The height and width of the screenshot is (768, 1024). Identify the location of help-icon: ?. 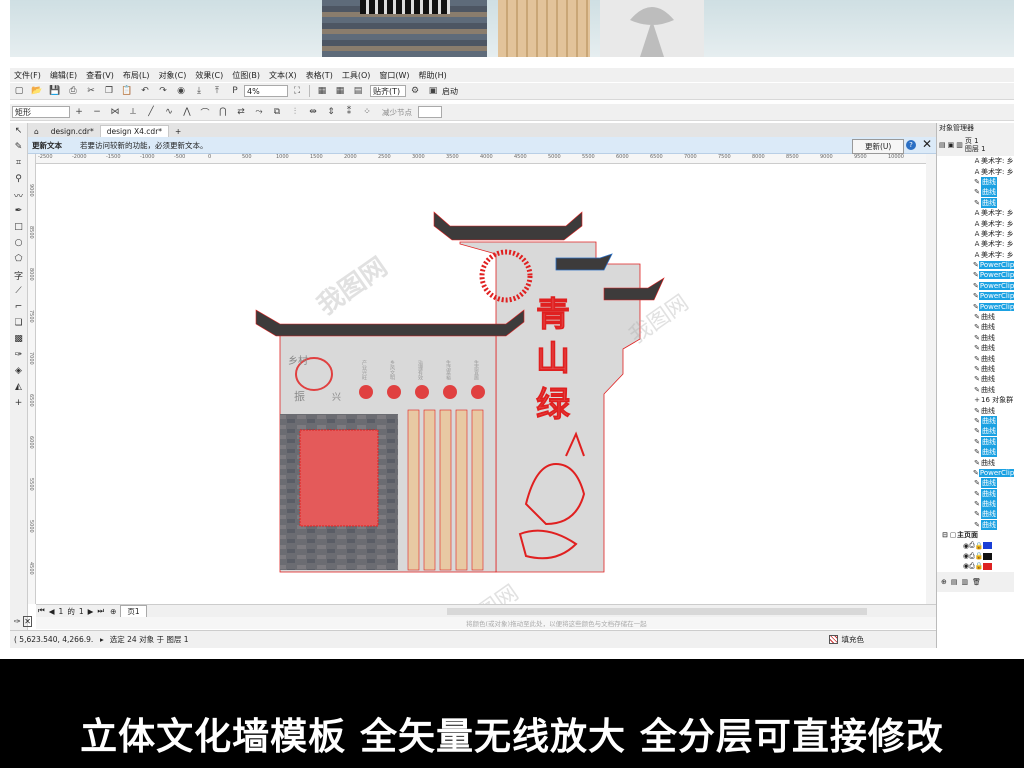
(911, 145).